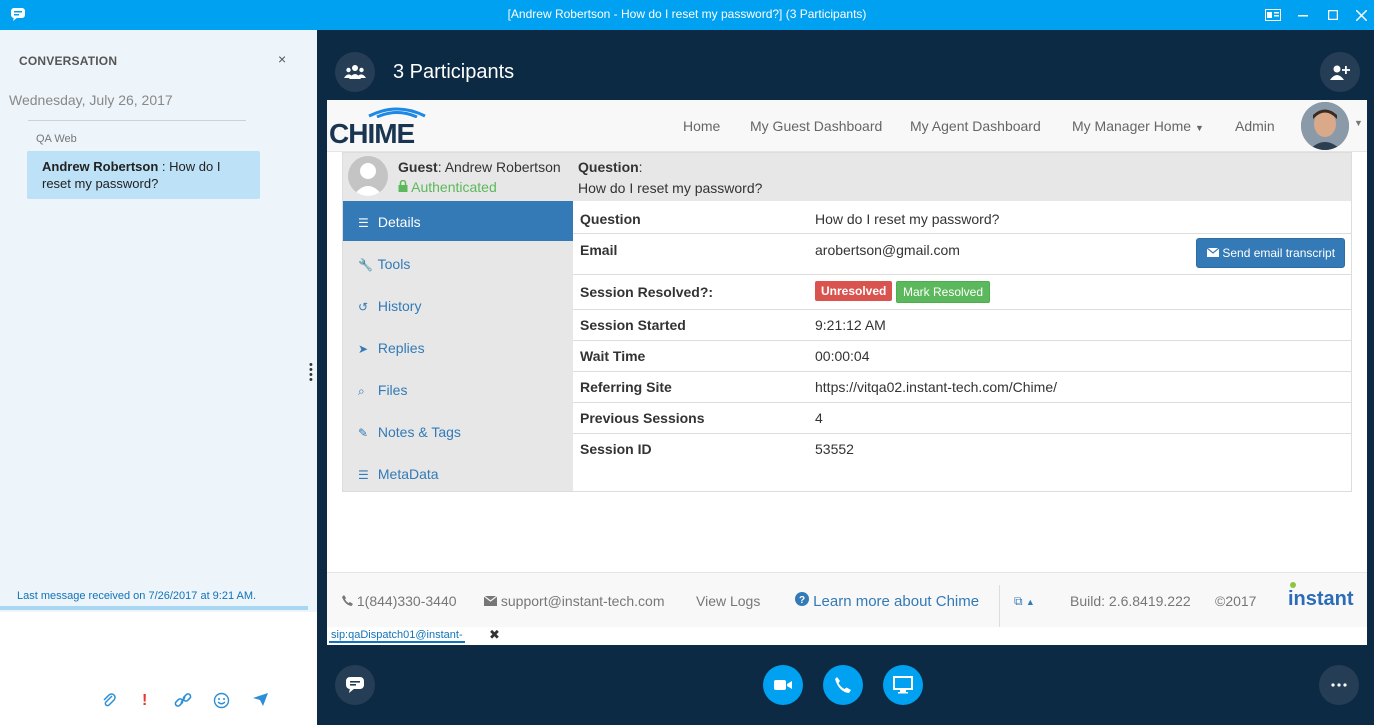 The width and height of the screenshot is (1374, 725). What do you see at coordinates (816, 126) in the screenshot?
I see `nav-guest-dashboard: My Guest Dashboard` at bounding box center [816, 126].